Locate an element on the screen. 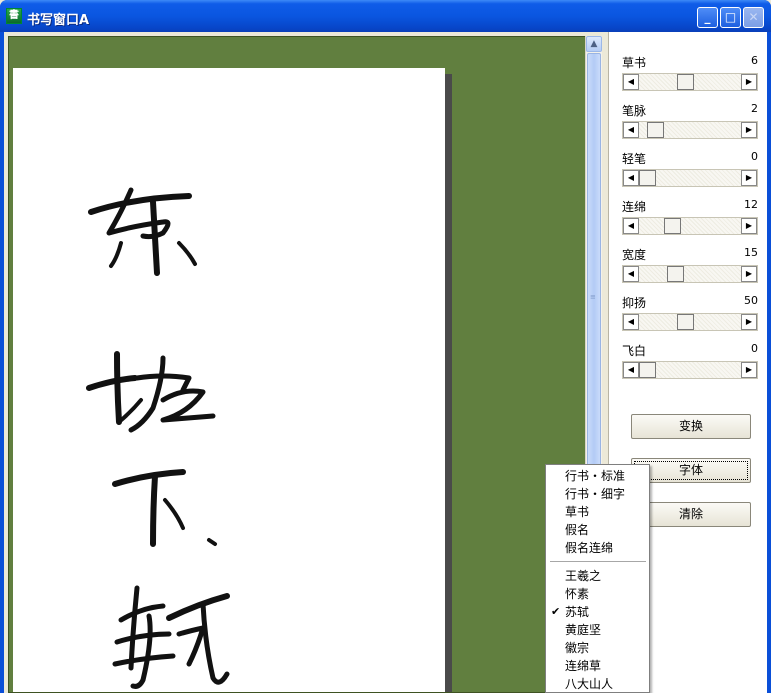 The height and width of the screenshot is (693, 771). menu-item: 王羲之 is located at coordinates (597, 576).